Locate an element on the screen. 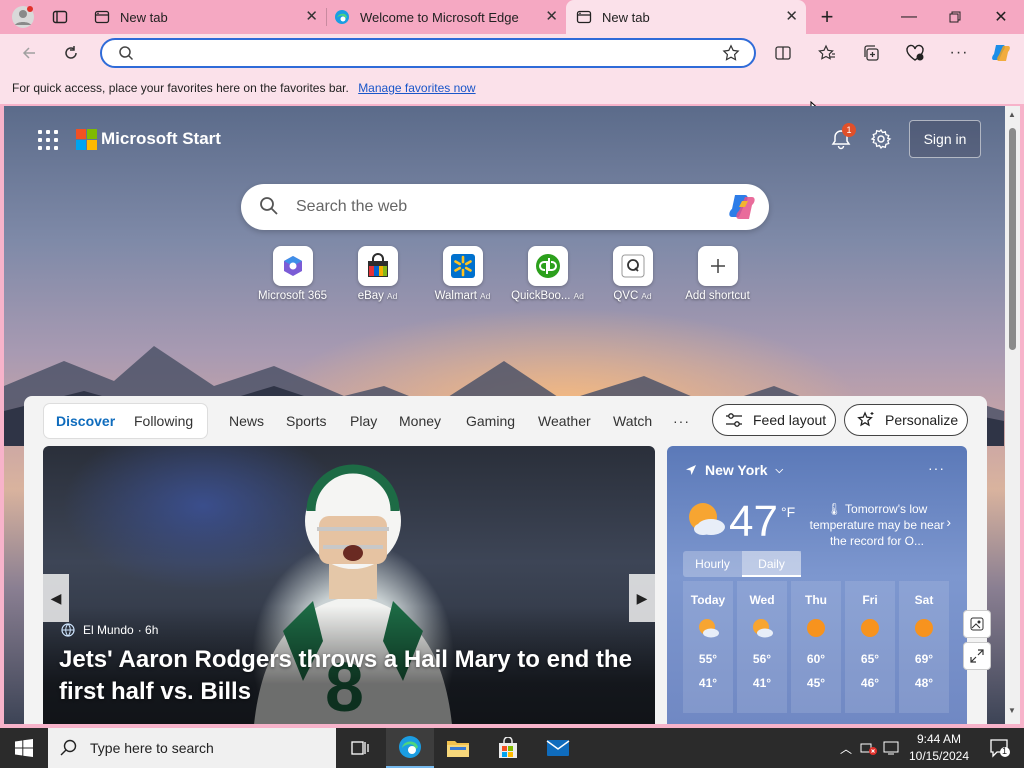 The image size is (1024, 768). new-tab-plus-icon: + is located at coordinates (827, 17).